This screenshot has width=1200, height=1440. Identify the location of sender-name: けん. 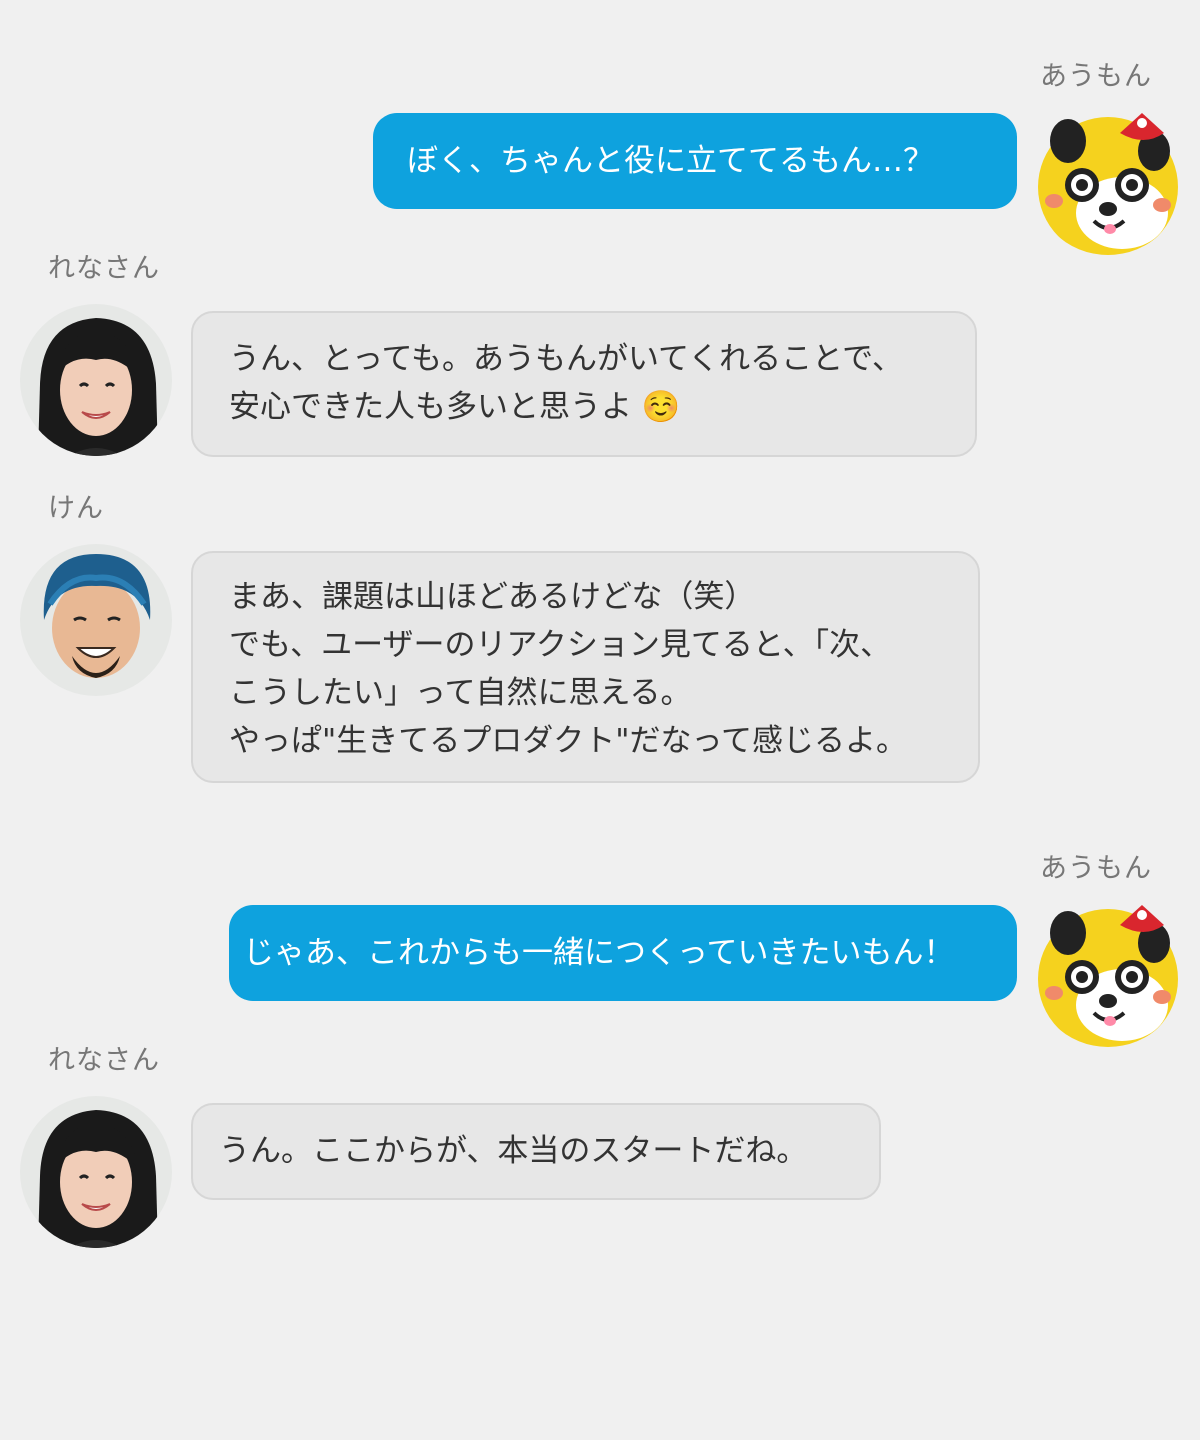
(76, 508).